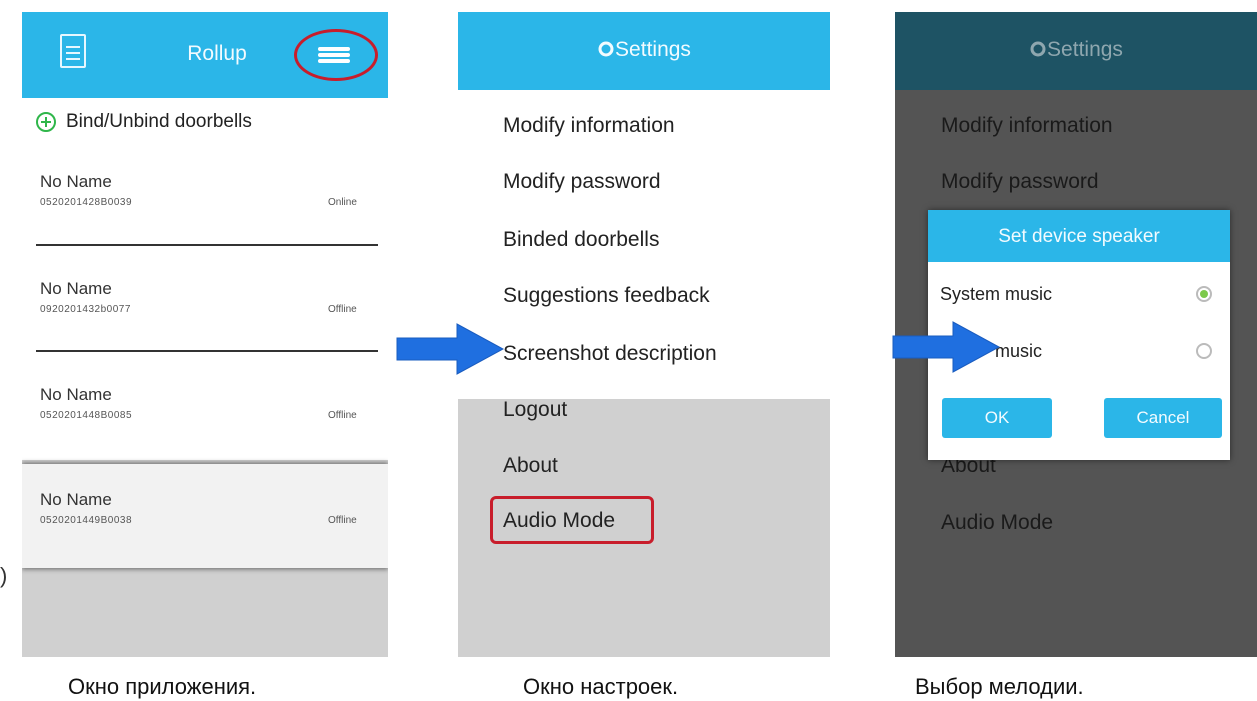  I want to click on device-serial: 0520201428B0039, so click(86, 202).